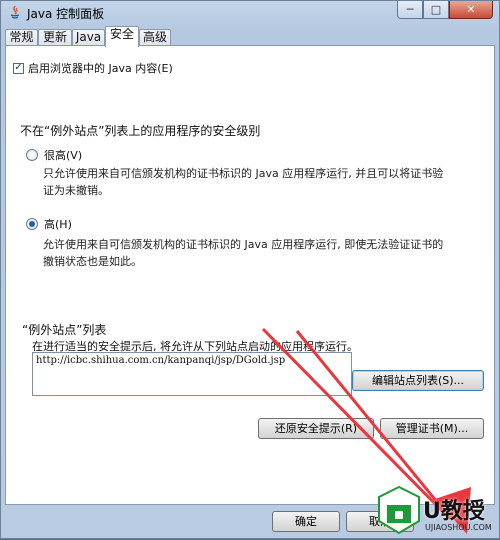 This screenshot has height=540, width=500. What do you see at coordinates (63, 155) in the screenshot?
I see `very-high-label: 很高(V)` at bounding box center [63, 155].